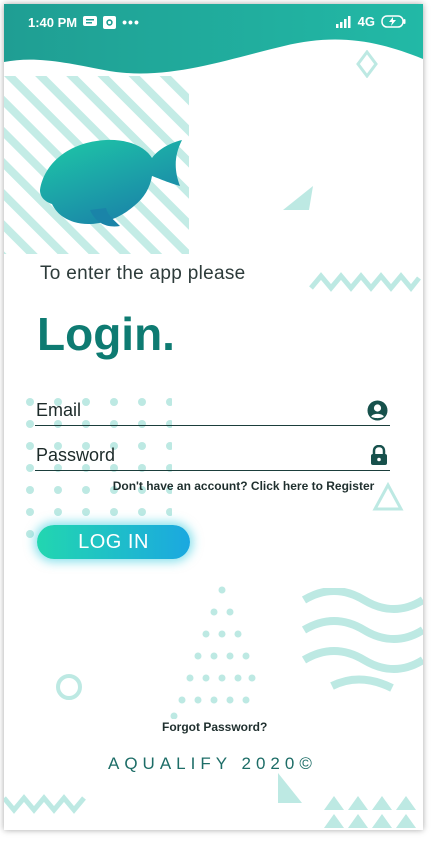  I want to click on decor-zigzag-bottom, so click(45, 804).